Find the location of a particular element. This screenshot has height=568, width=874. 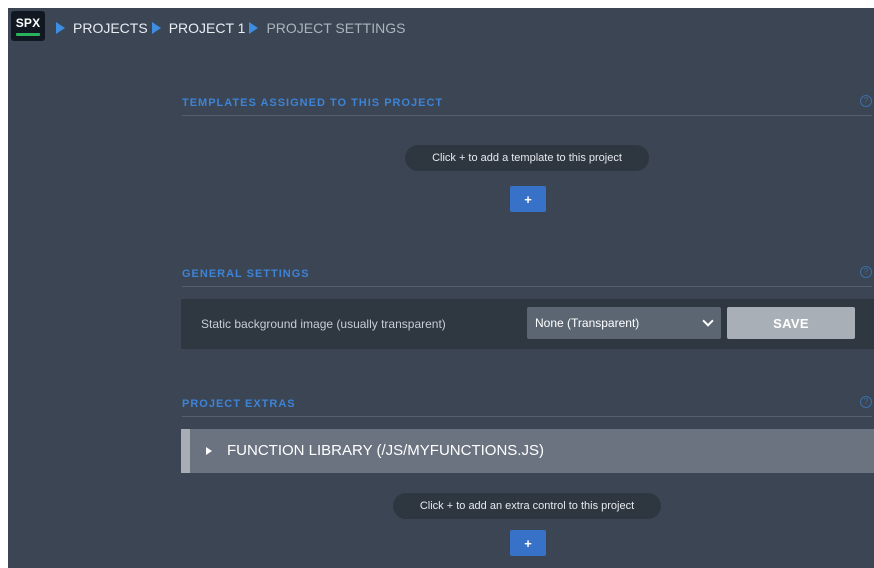

accordion-label: FUNCTION LIBRARY (/JS/MYFUNCTIONS.JS) is located at coordinates (385, 450).